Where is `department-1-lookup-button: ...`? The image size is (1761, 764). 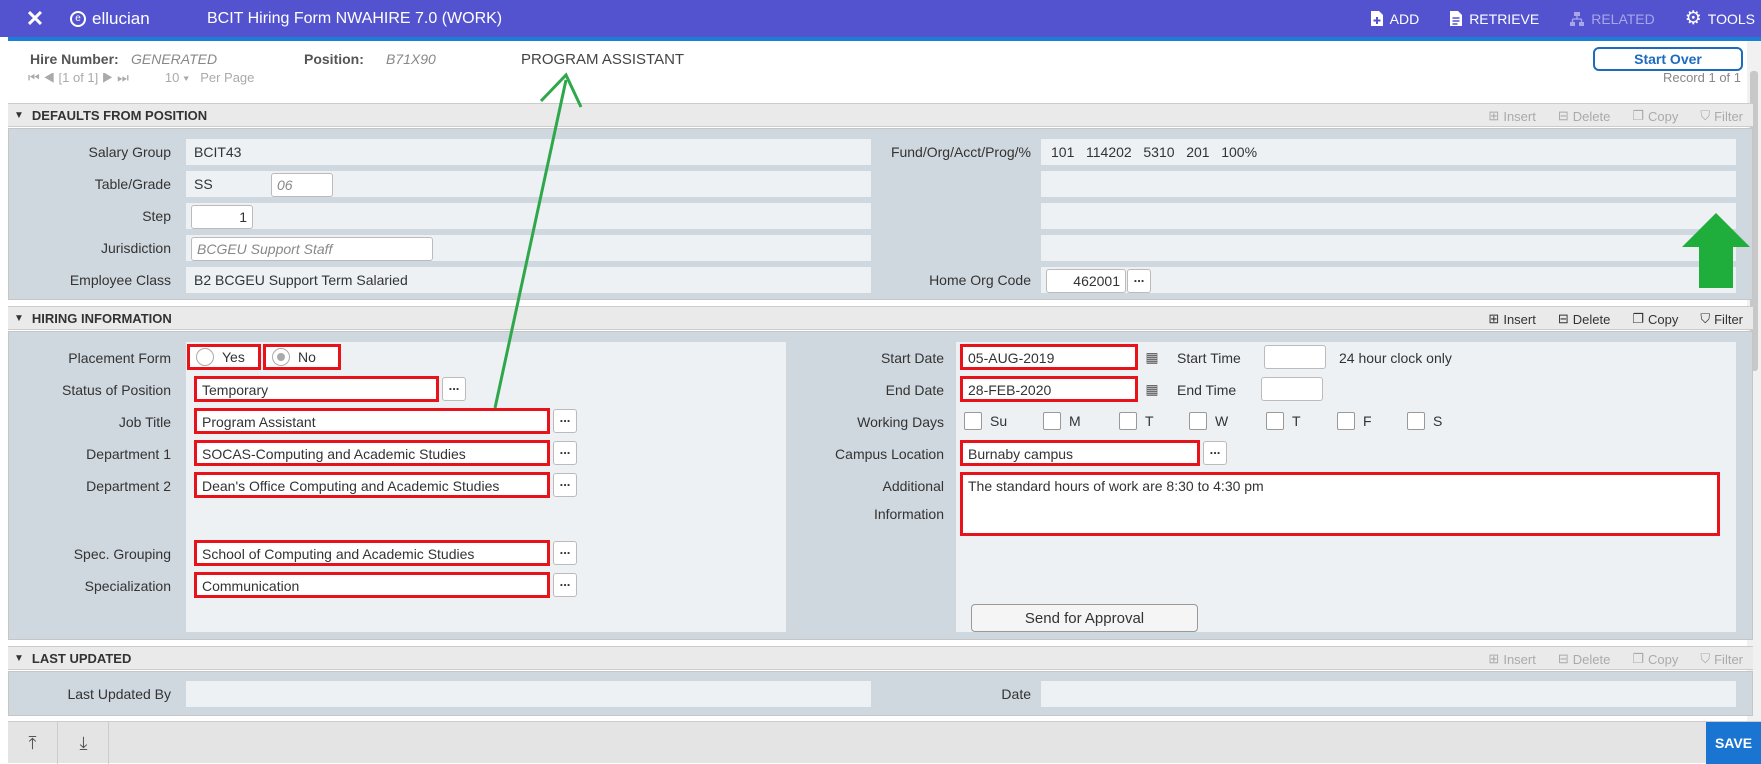 department-1-lookup-button: ... is located at coordinates (565, 453).